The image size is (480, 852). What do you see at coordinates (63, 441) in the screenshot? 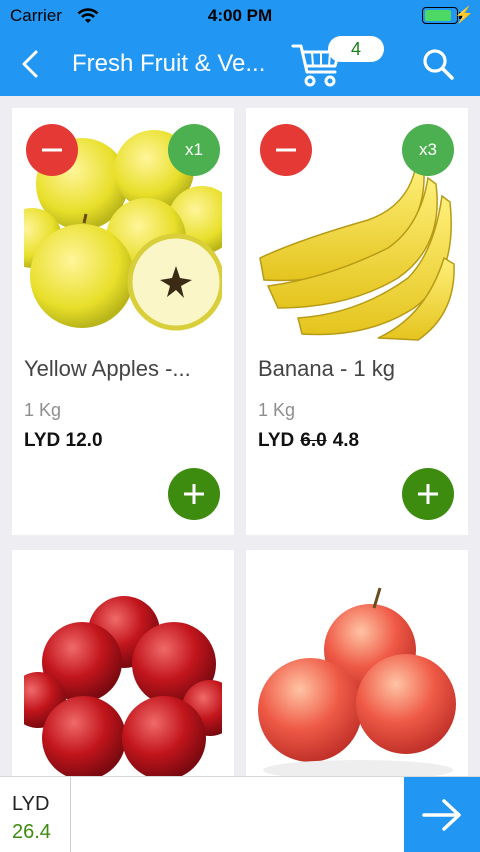
I see `product-price: LYD 12.0` at bounding box center [63, 441].